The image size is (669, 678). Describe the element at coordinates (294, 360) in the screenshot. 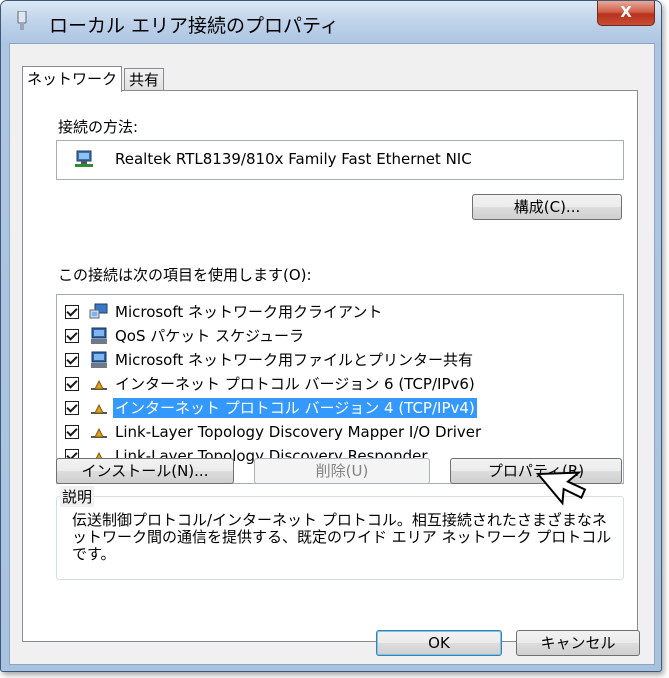

I see `item-label: Microsoft ネットワーク用ファイルとプリンター共有` at that location.